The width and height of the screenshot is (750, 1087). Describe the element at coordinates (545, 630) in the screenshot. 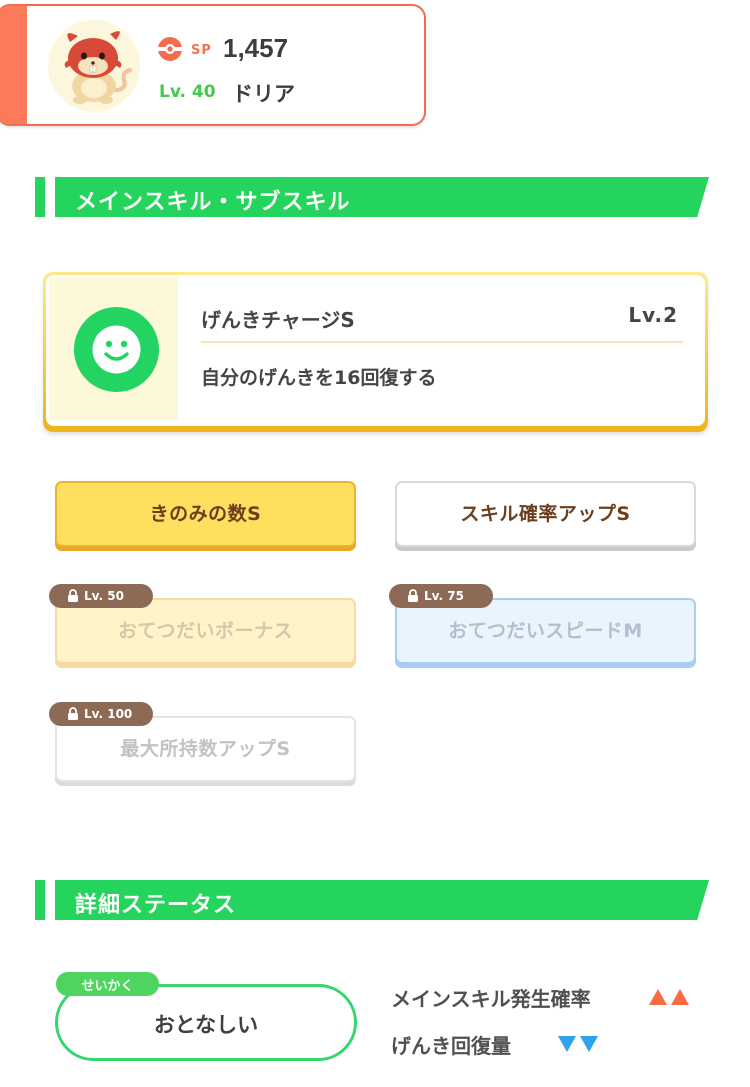

I see `sub-skill-label: おてつだいスピードM` at that location.